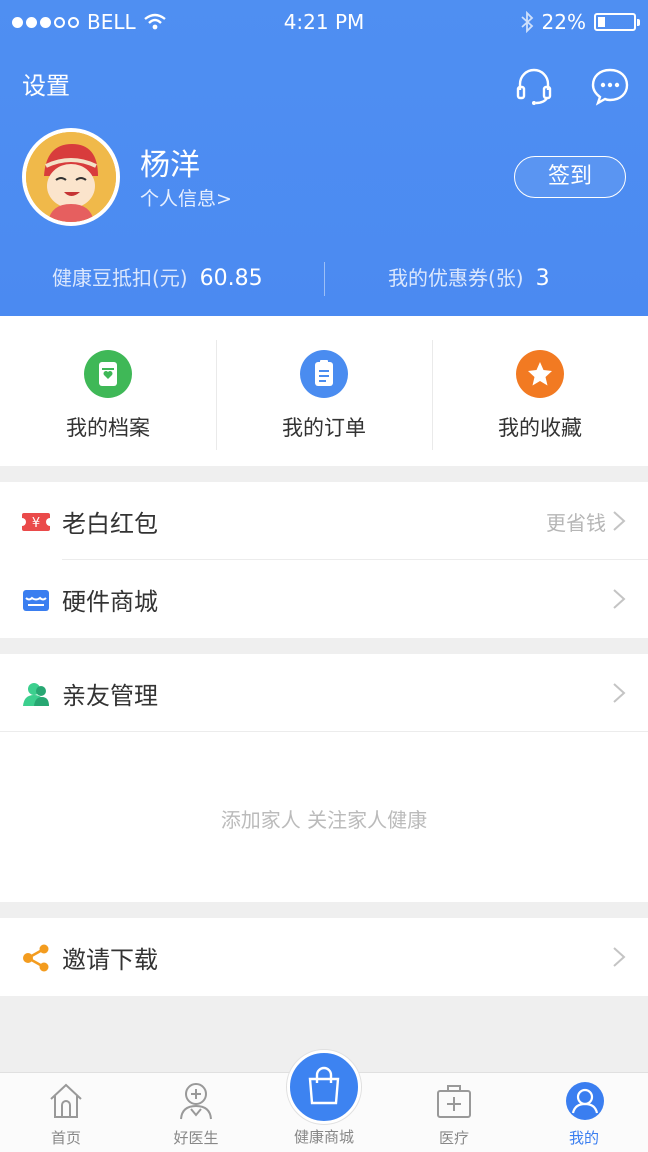  Describe the element at coordinates (324, 818) in the screenshot. I see `family-empty-hint: 添加家人 关注家人健康` at that location.